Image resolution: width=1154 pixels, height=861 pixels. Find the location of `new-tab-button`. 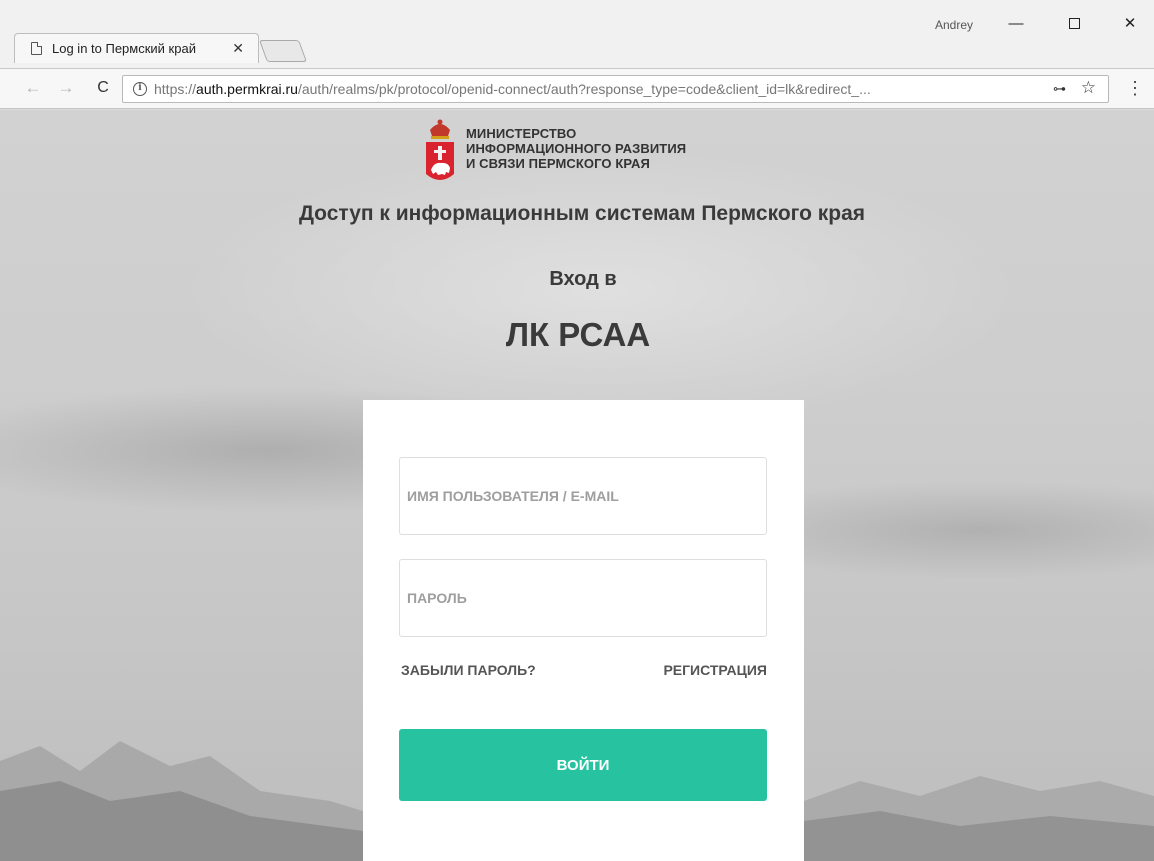

new-tab-button is located at coordinates (283, 51).